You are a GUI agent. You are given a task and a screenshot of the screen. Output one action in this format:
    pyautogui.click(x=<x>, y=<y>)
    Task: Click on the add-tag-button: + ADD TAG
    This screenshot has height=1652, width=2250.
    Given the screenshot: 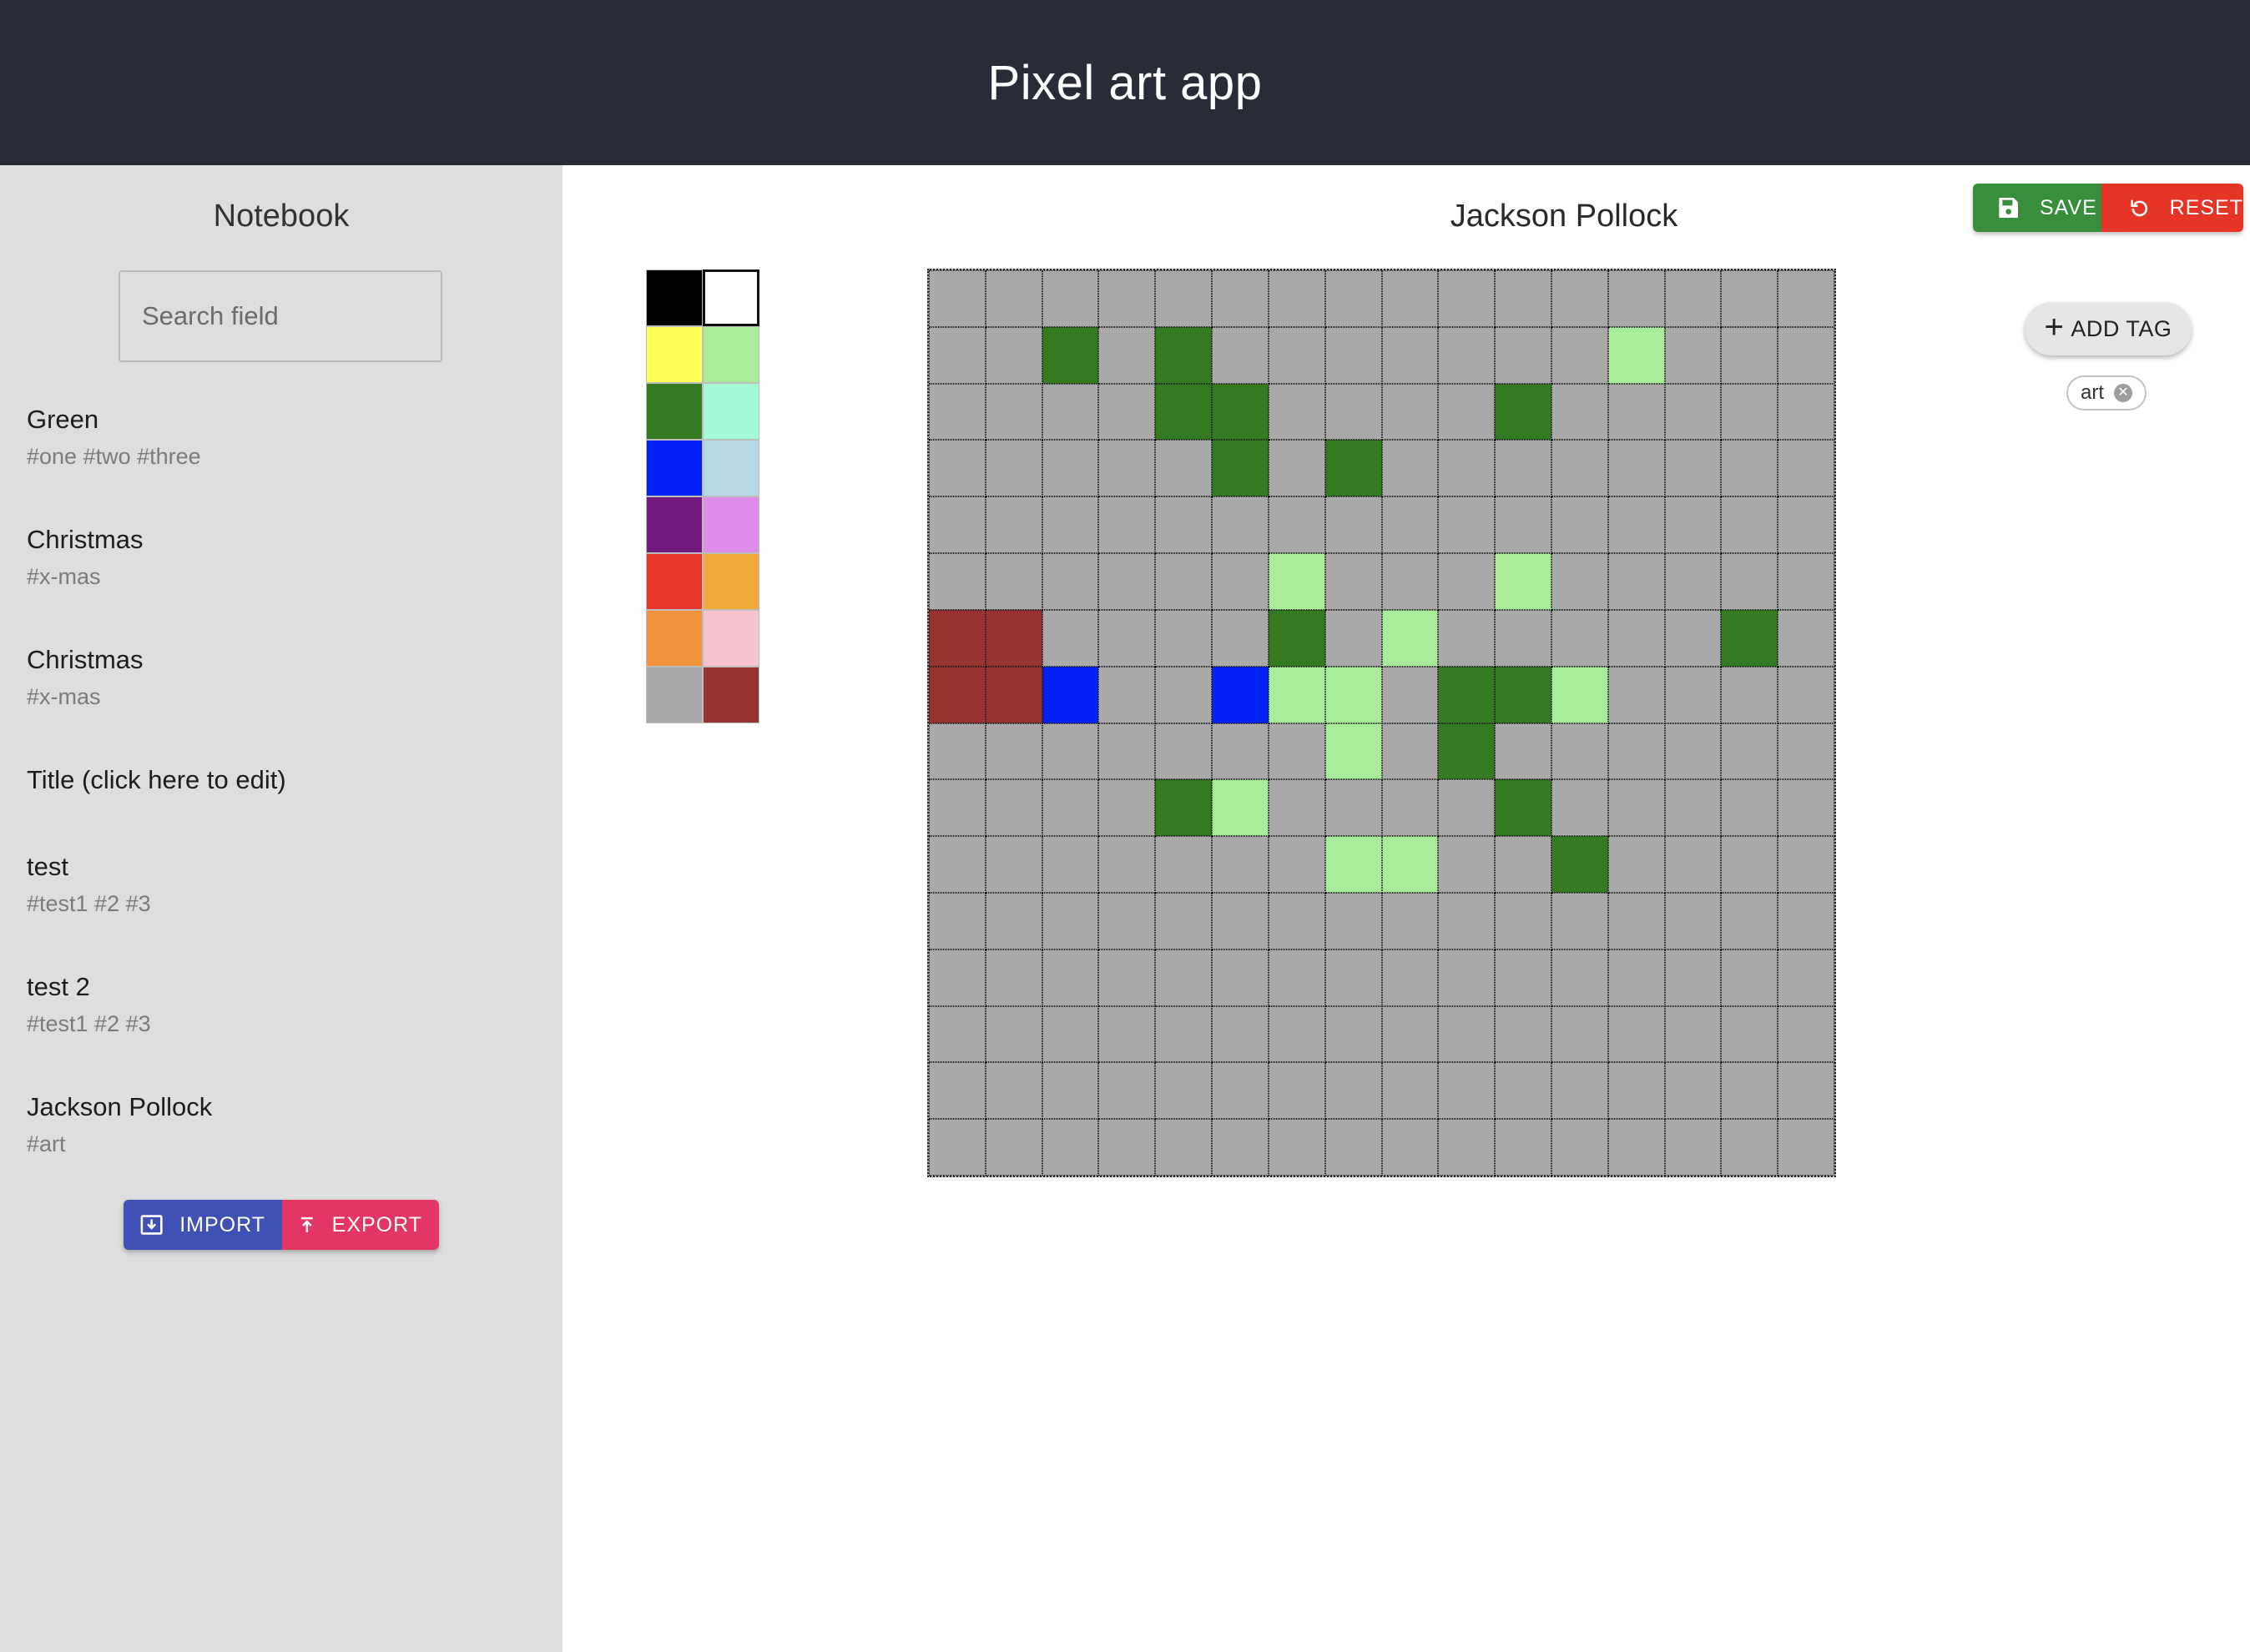 What is the action you would take?
    pyautogui.click(x=2108, y=329)
    